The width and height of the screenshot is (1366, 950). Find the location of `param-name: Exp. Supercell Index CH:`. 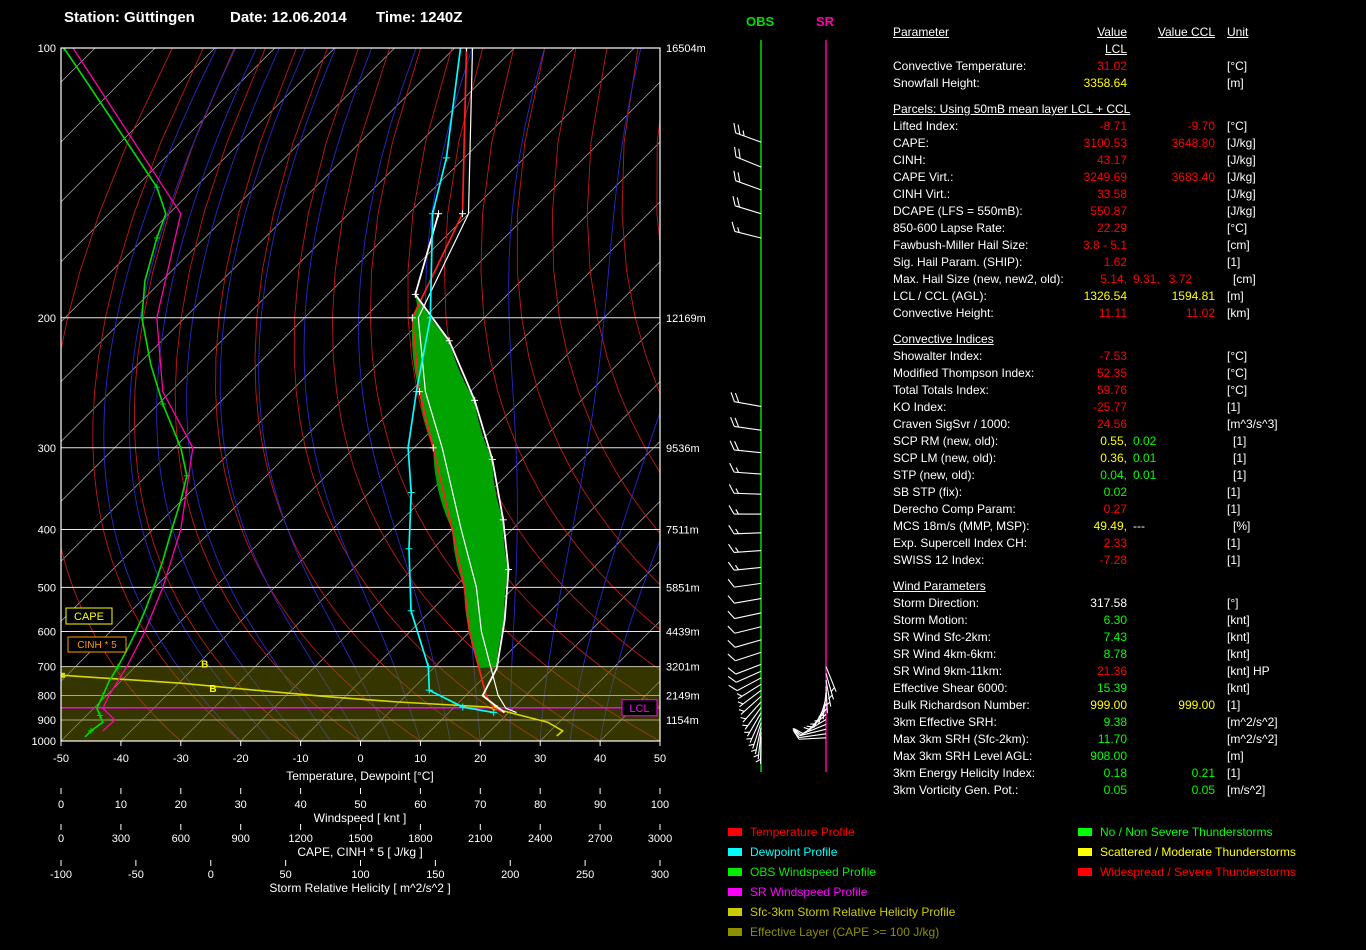

param-name: Exp. Supercell Index CH: is located at coordinates (960, 543).